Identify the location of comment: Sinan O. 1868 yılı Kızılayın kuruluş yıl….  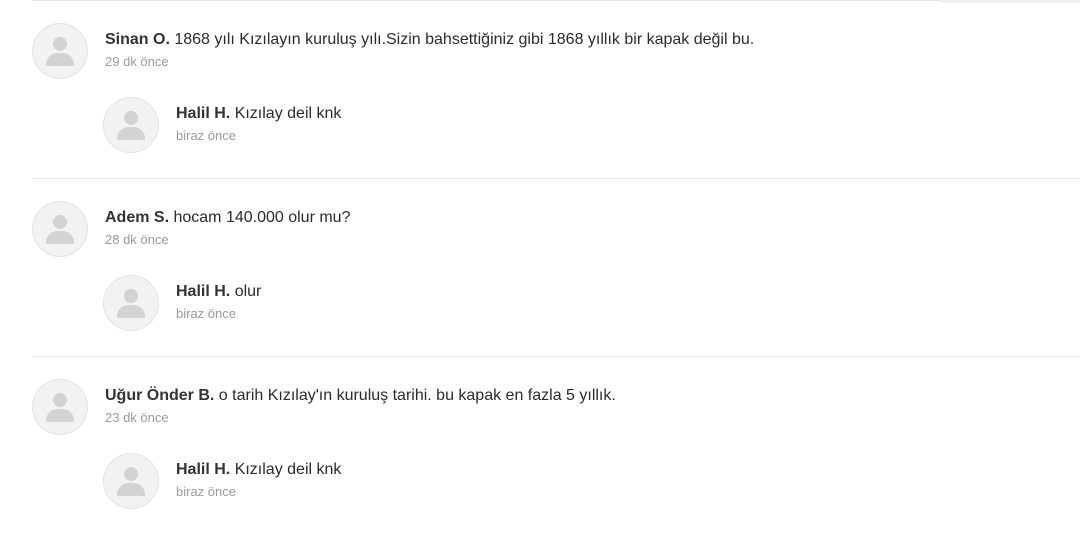
(393, 51).